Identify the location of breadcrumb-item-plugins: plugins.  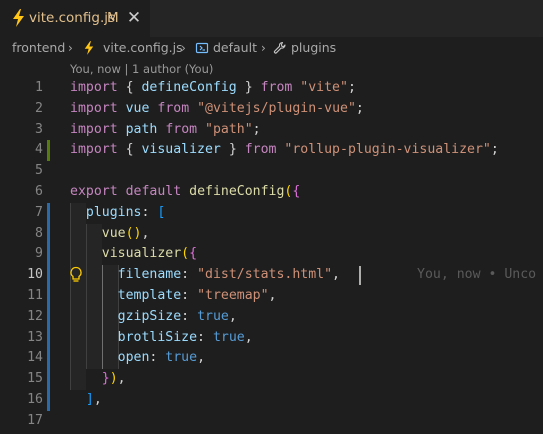
(313, 48).